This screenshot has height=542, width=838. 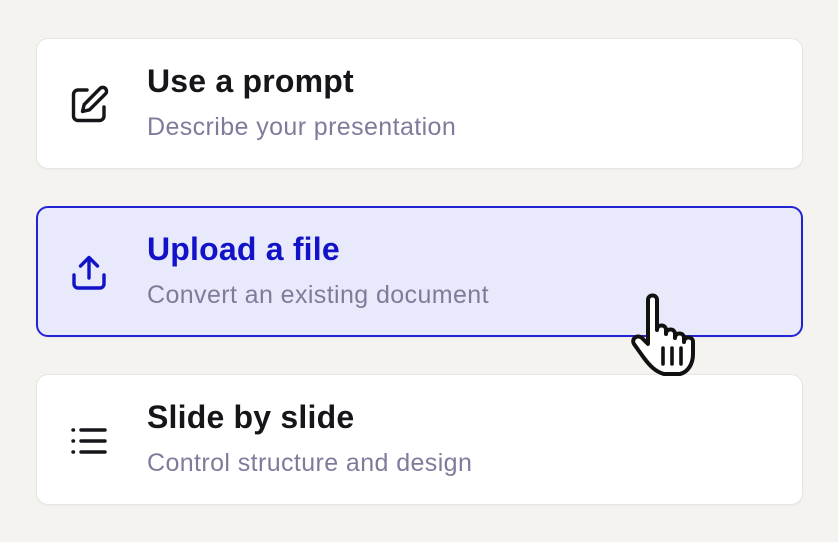 What do you see at coordinates (89, 105) in the screenshot?
I see `edit-icon` at bounding box center [89, 105].